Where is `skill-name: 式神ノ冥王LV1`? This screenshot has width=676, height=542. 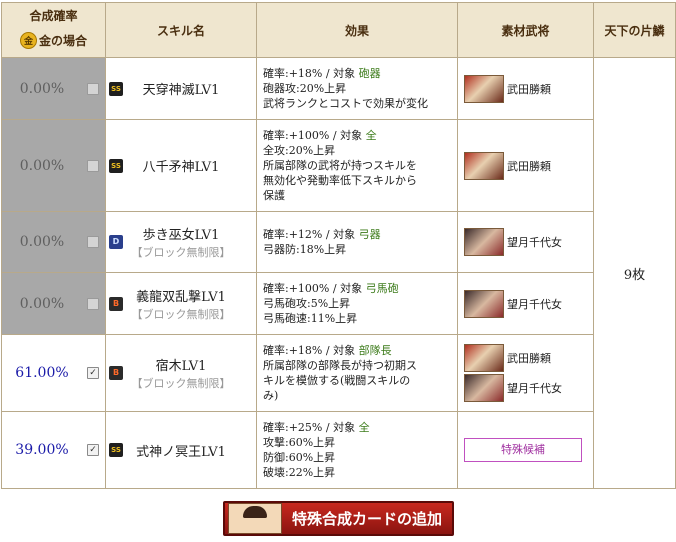
skill-name: 式神ノ冥王LV1 is located at coordinates (181, 452).